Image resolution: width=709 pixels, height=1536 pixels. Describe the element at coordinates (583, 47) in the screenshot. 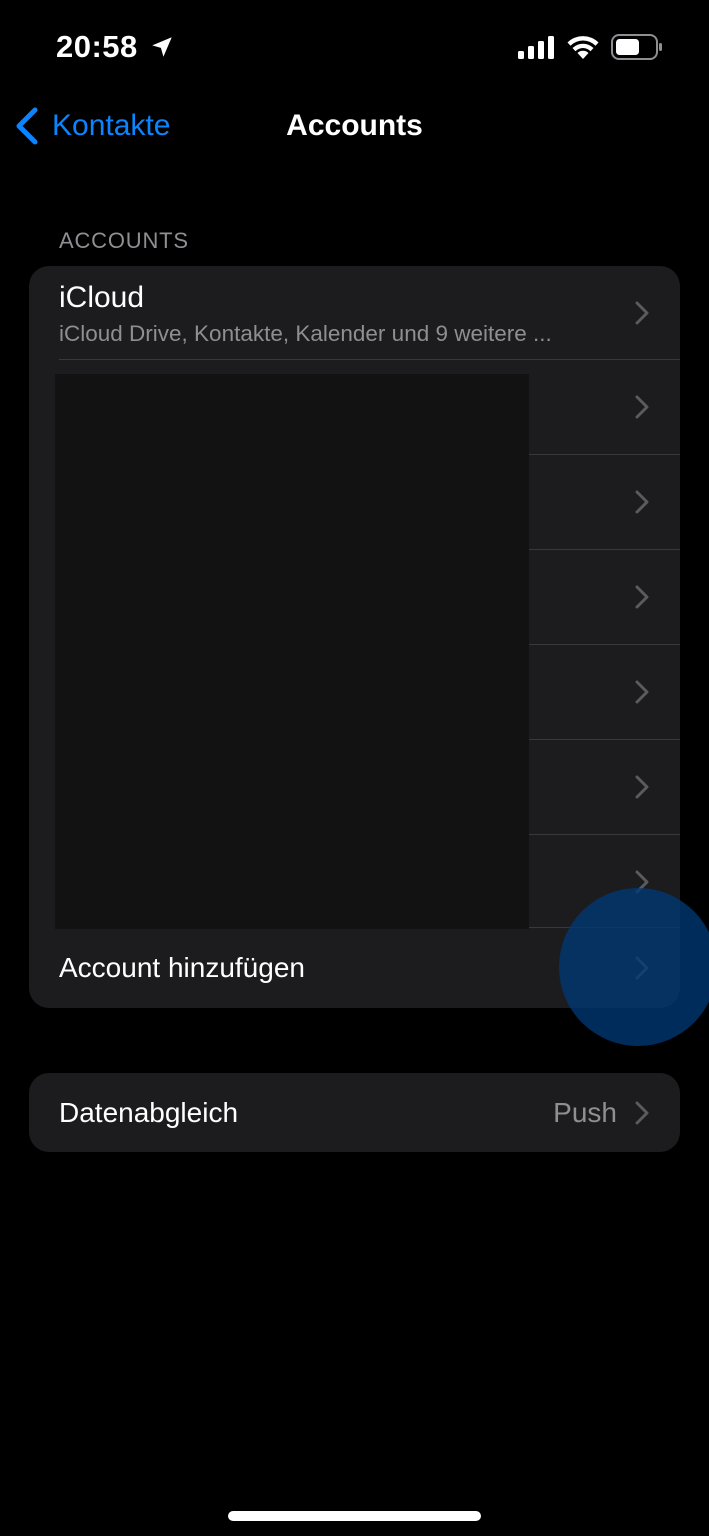

I see `wifi-icon` at that location.